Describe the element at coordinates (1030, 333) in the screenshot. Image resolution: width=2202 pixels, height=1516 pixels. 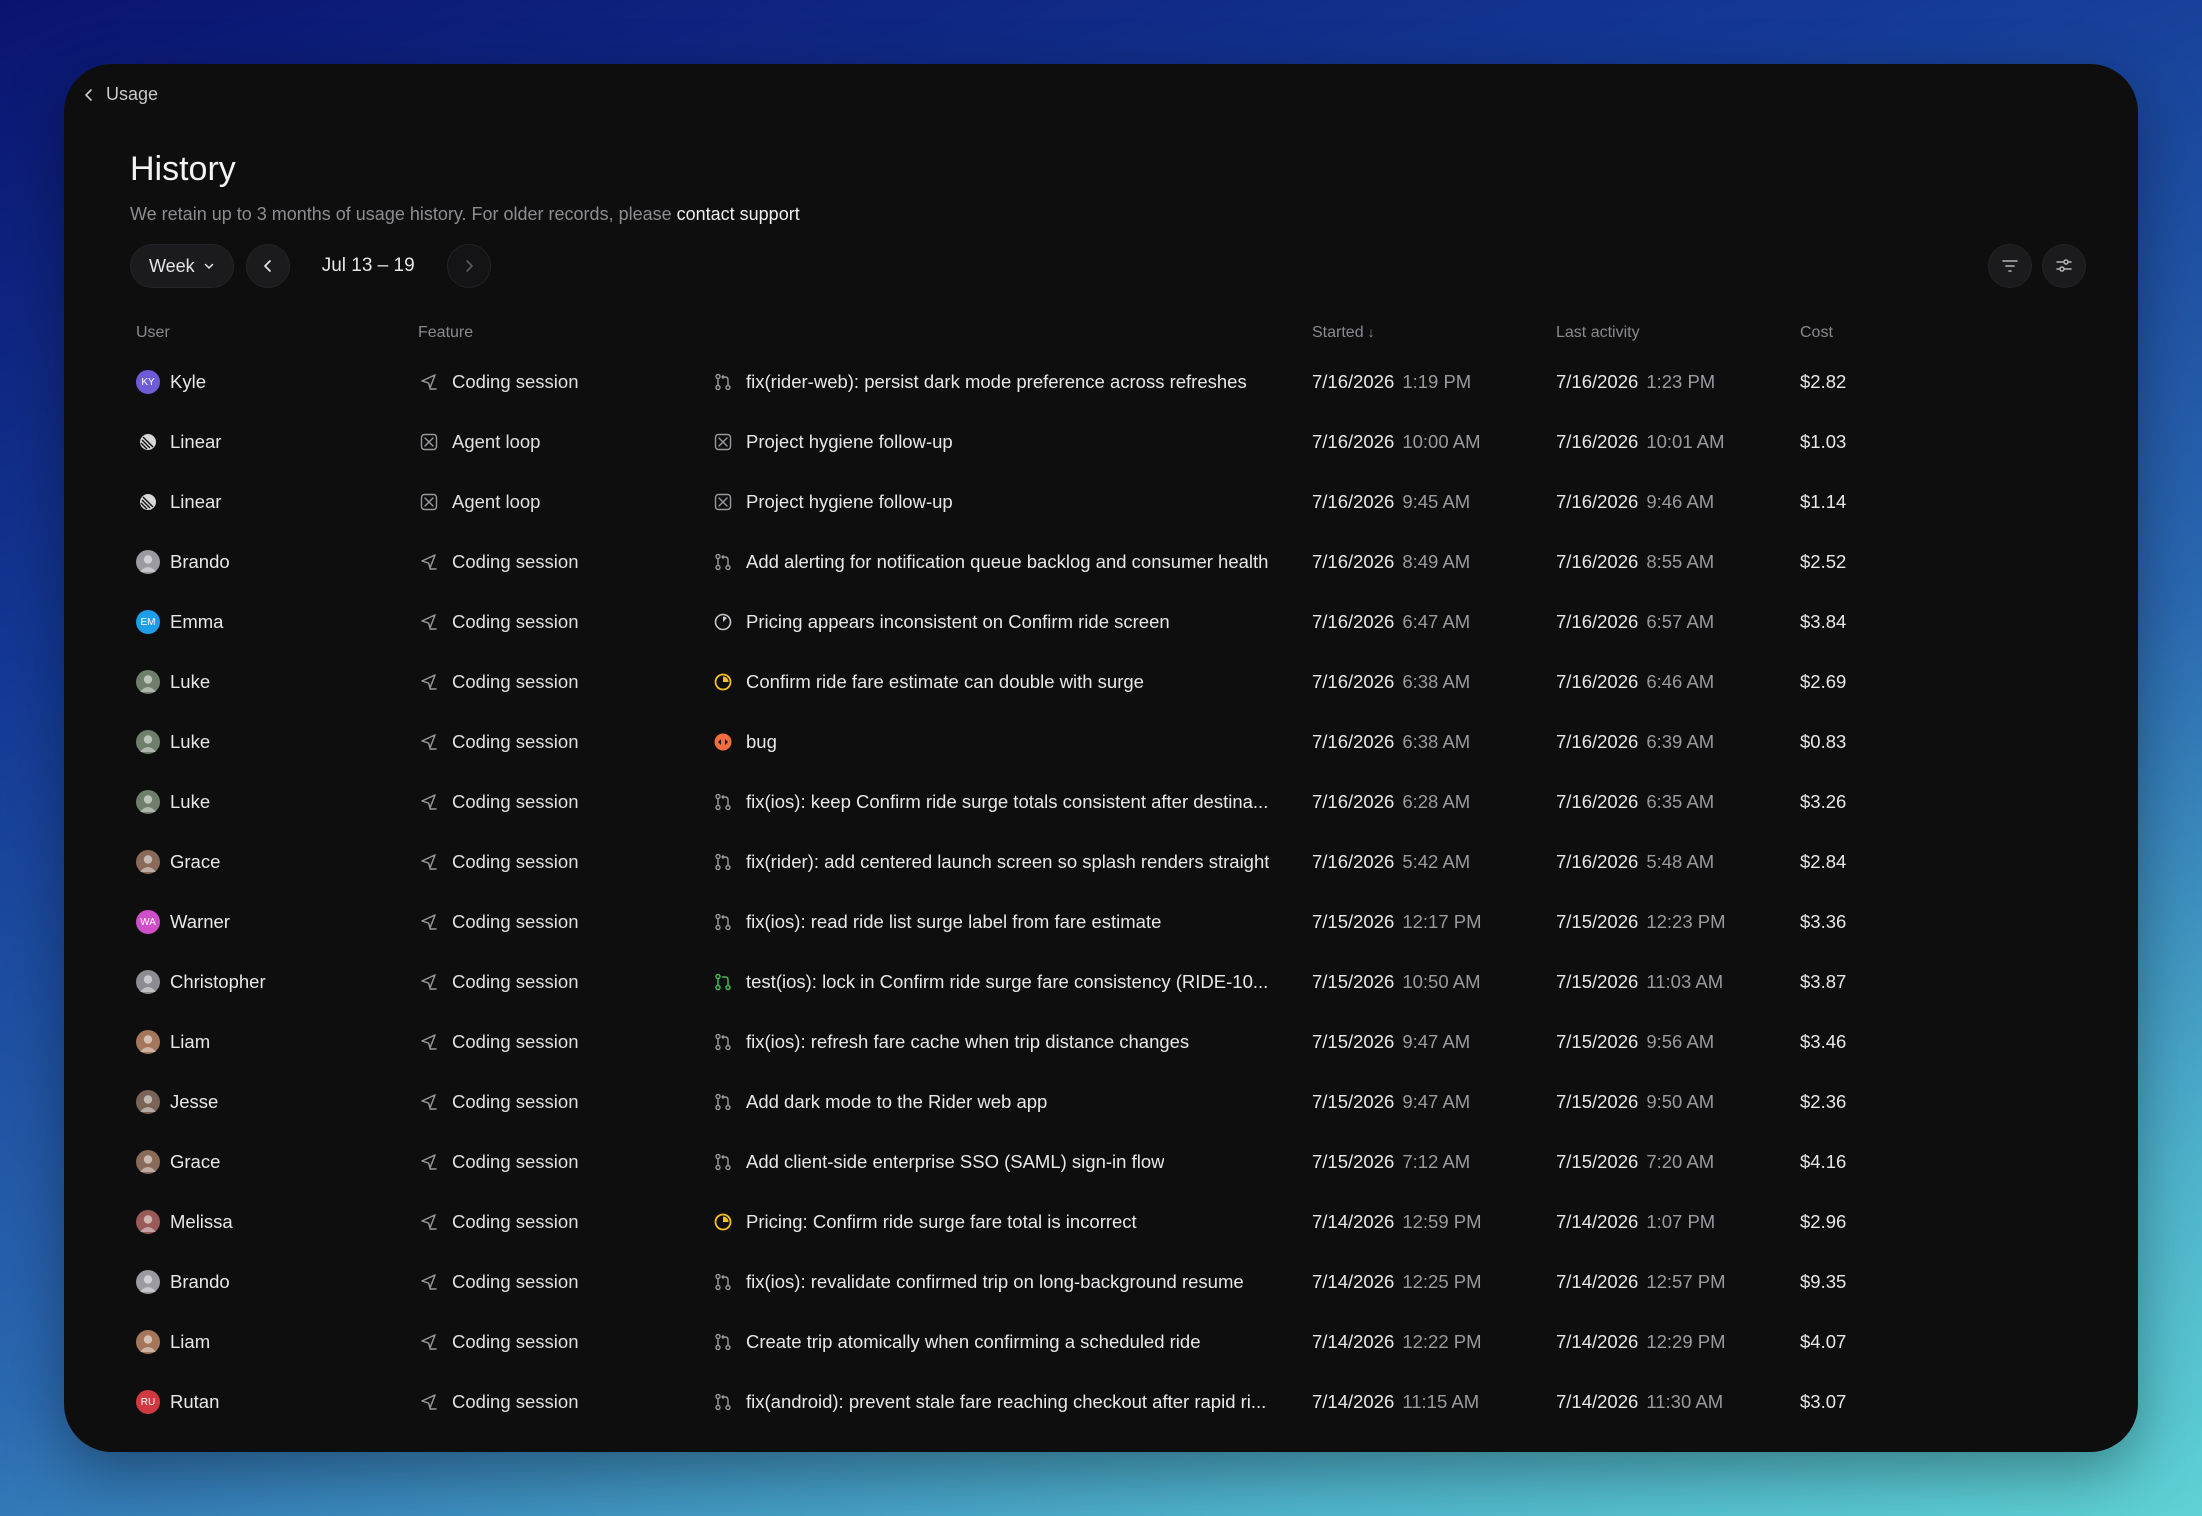
I see `table-header: User Feature Started ↓ Last activity Cost` at that location.